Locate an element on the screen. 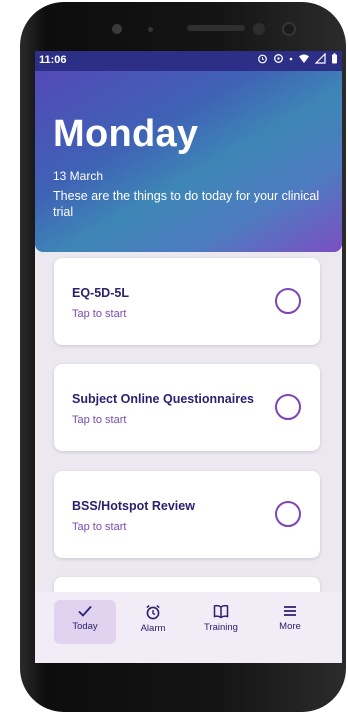 This screenshot has width=348, height=713. nav-more: More is located at coordinates (290, 622).